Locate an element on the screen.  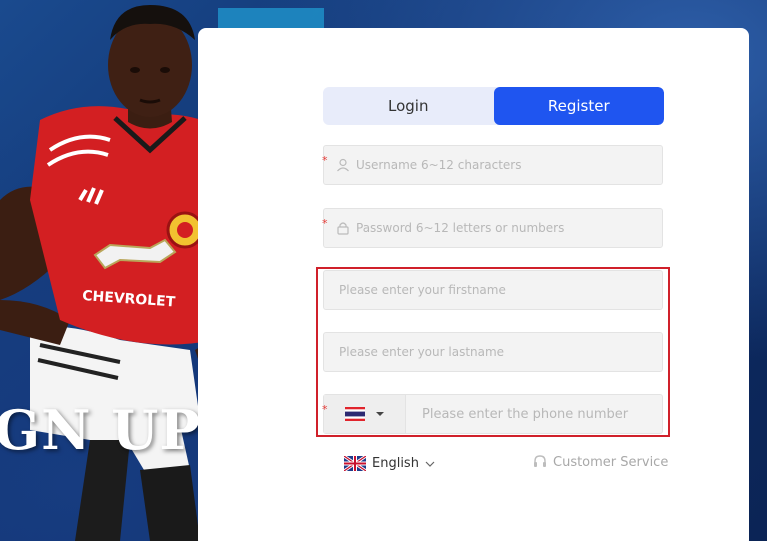
caret-down-icon is located at coordinates (379, 414).